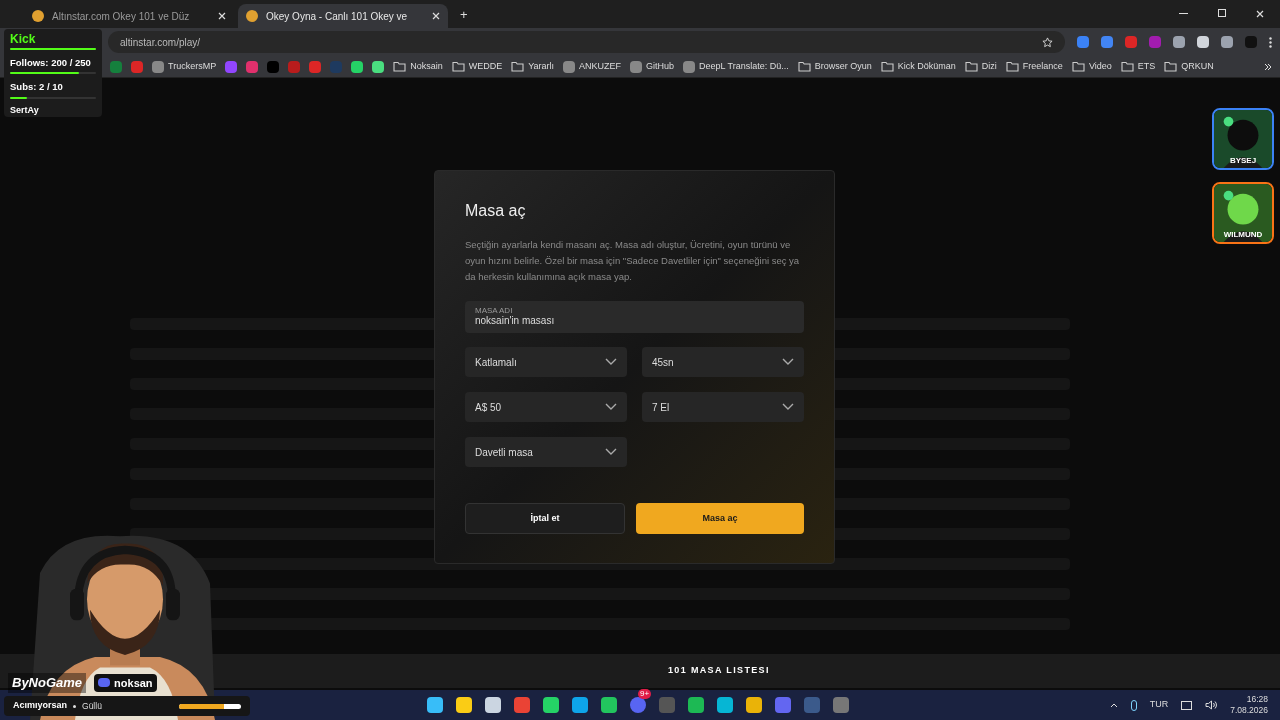 The height and width of the screenshot is (720, 1280). Describe the element at coordinates (1243, 161) in the screenshot. I see `guest-name: BYSEJ` at that location.